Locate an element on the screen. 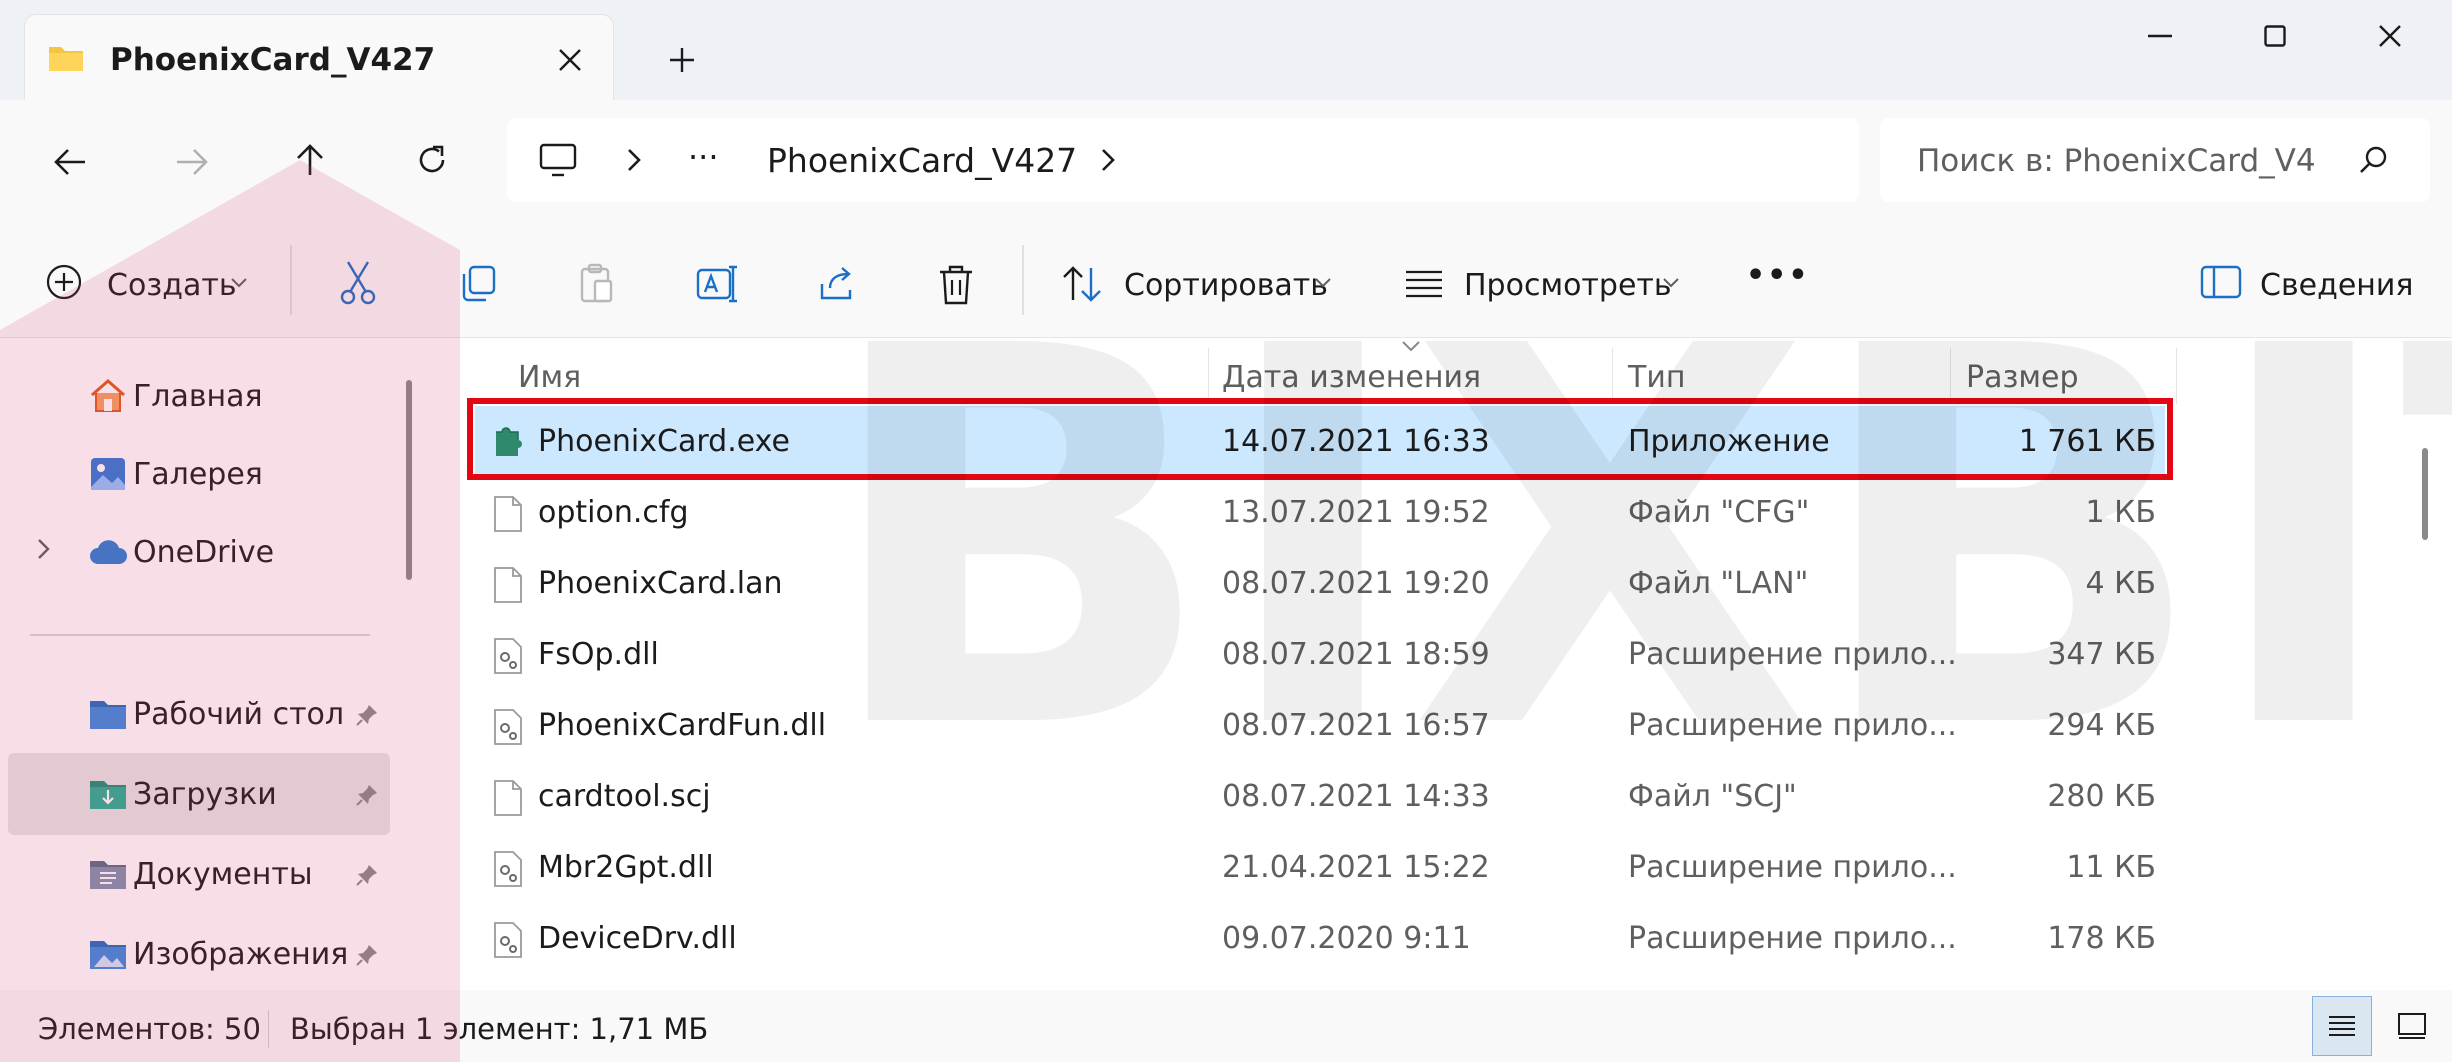  file-size: 11 КБ is located at coordinates (2111, 867).